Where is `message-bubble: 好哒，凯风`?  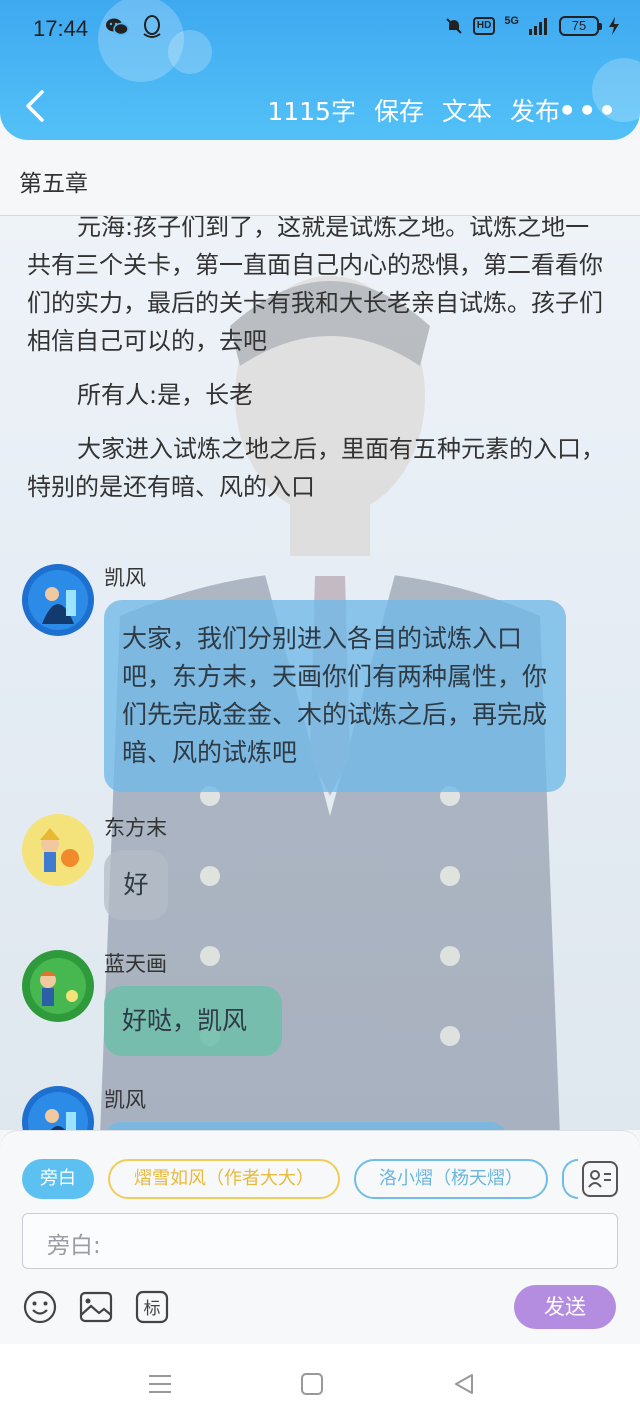 message-bubble: 好哒，凯风 is located at coordinates (193, 1021).